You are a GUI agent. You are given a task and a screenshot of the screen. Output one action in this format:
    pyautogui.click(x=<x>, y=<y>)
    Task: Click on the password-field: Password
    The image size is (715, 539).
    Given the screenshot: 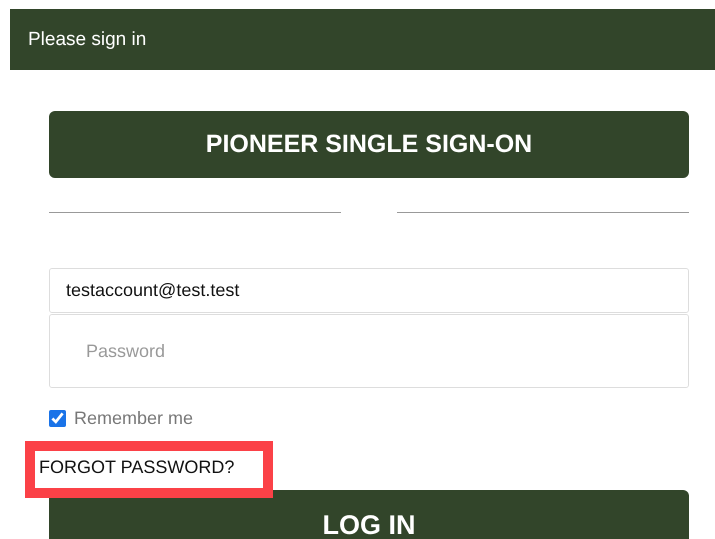 What is the action you would take?
    pyautogui.click(x=369, y=351)
    